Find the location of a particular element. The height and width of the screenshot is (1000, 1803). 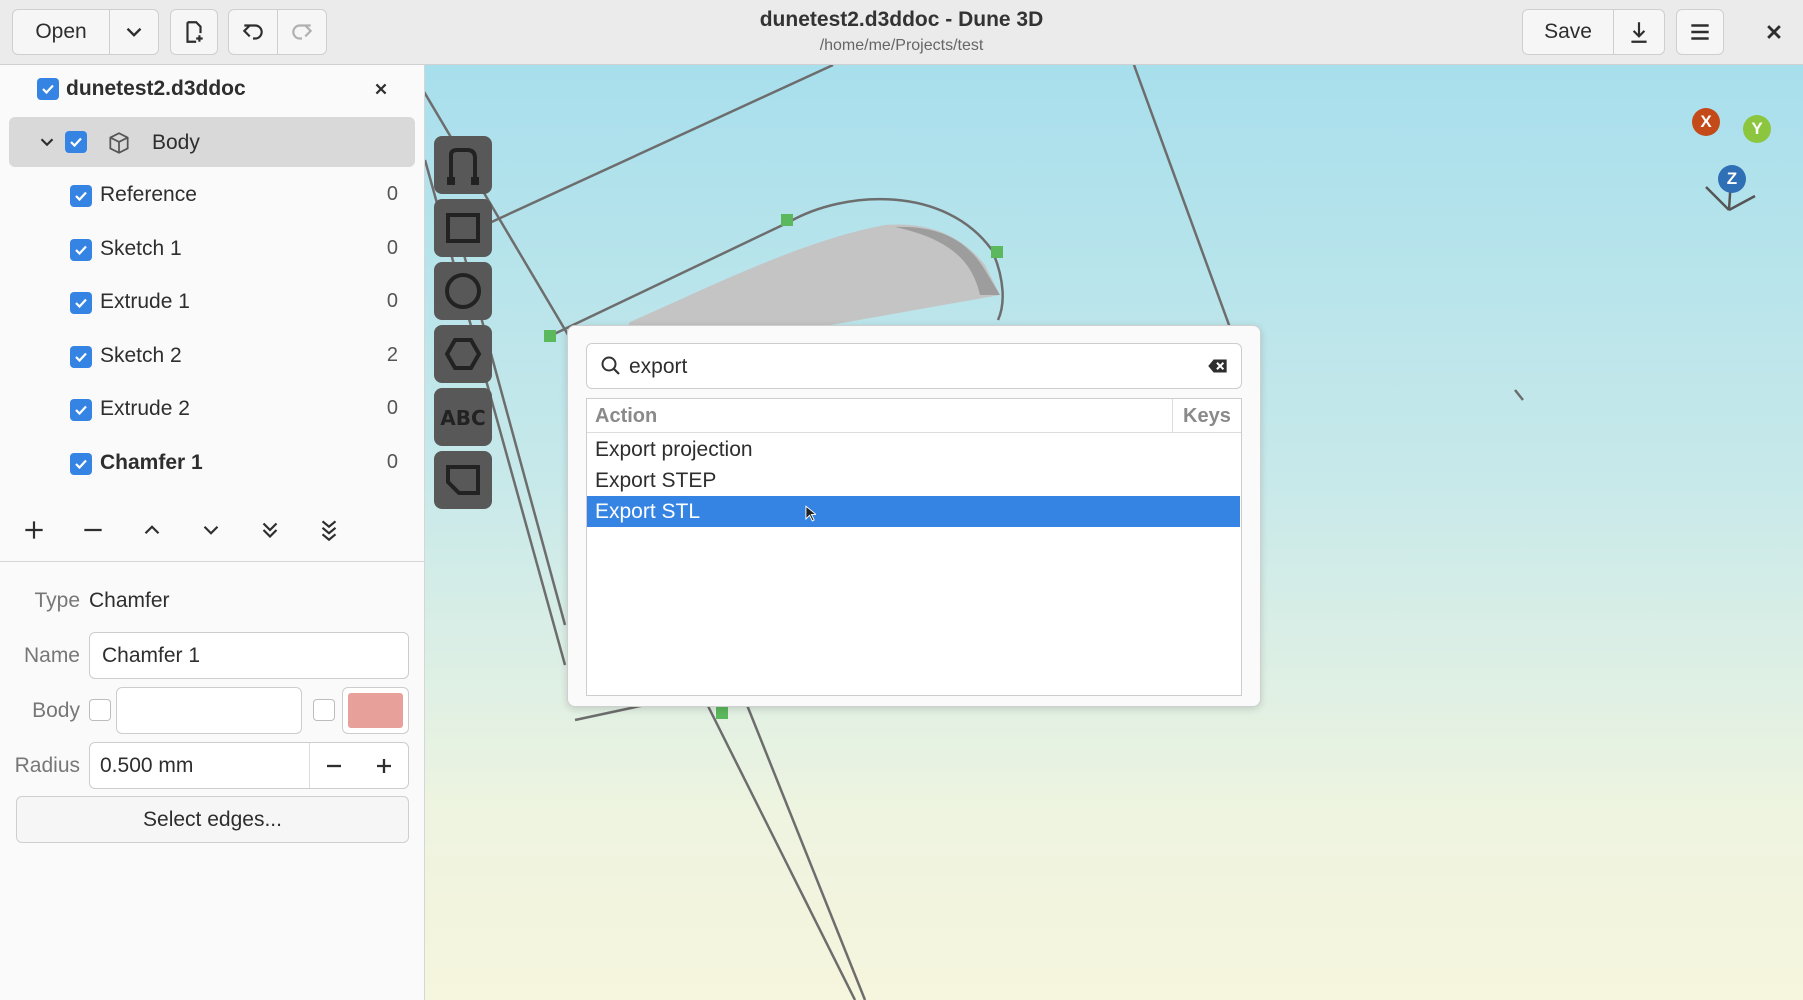

add-group-button is located at coordinates (34, 530).